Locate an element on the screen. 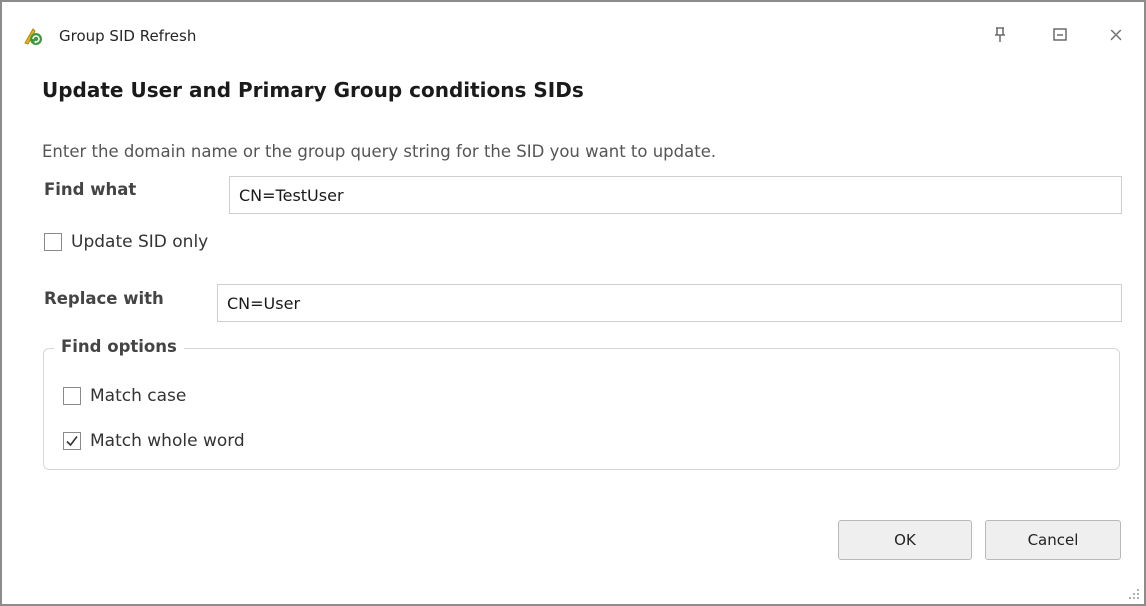  ok-button: OK is located at coordinates (905, 540).